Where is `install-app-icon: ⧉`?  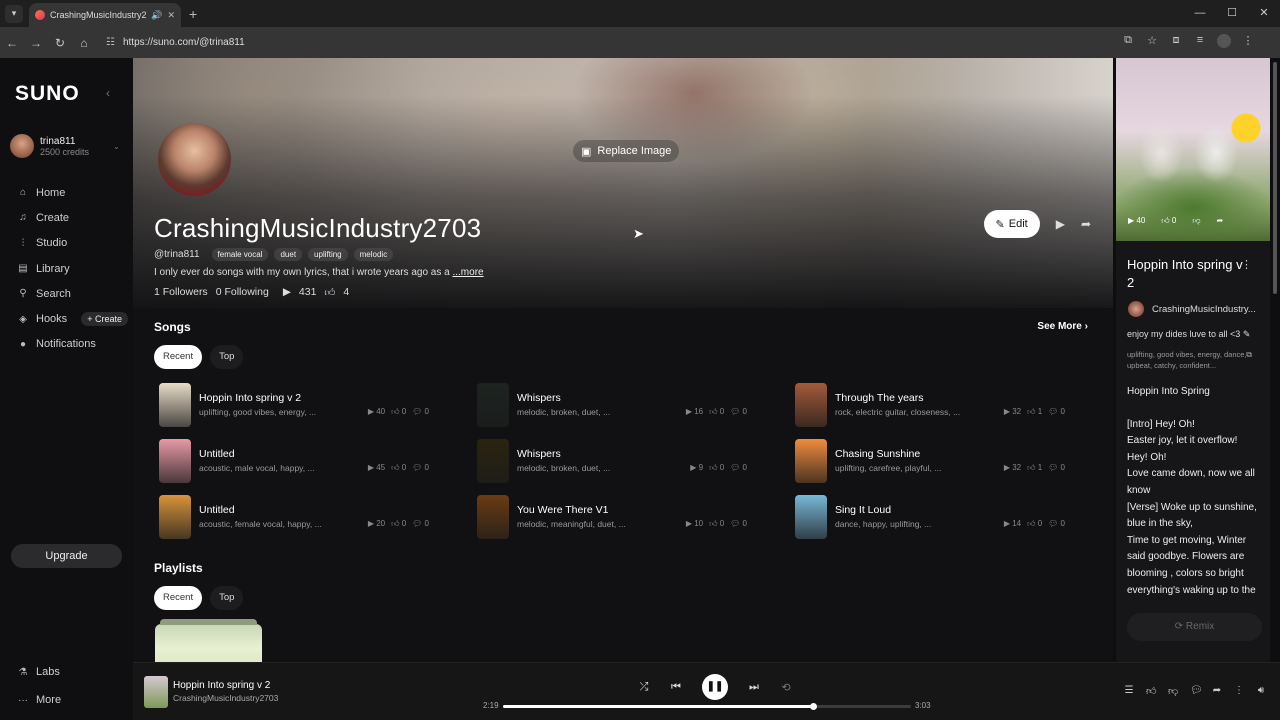 install-app-icon: ⧉ is located at coordinates (1128, 42).